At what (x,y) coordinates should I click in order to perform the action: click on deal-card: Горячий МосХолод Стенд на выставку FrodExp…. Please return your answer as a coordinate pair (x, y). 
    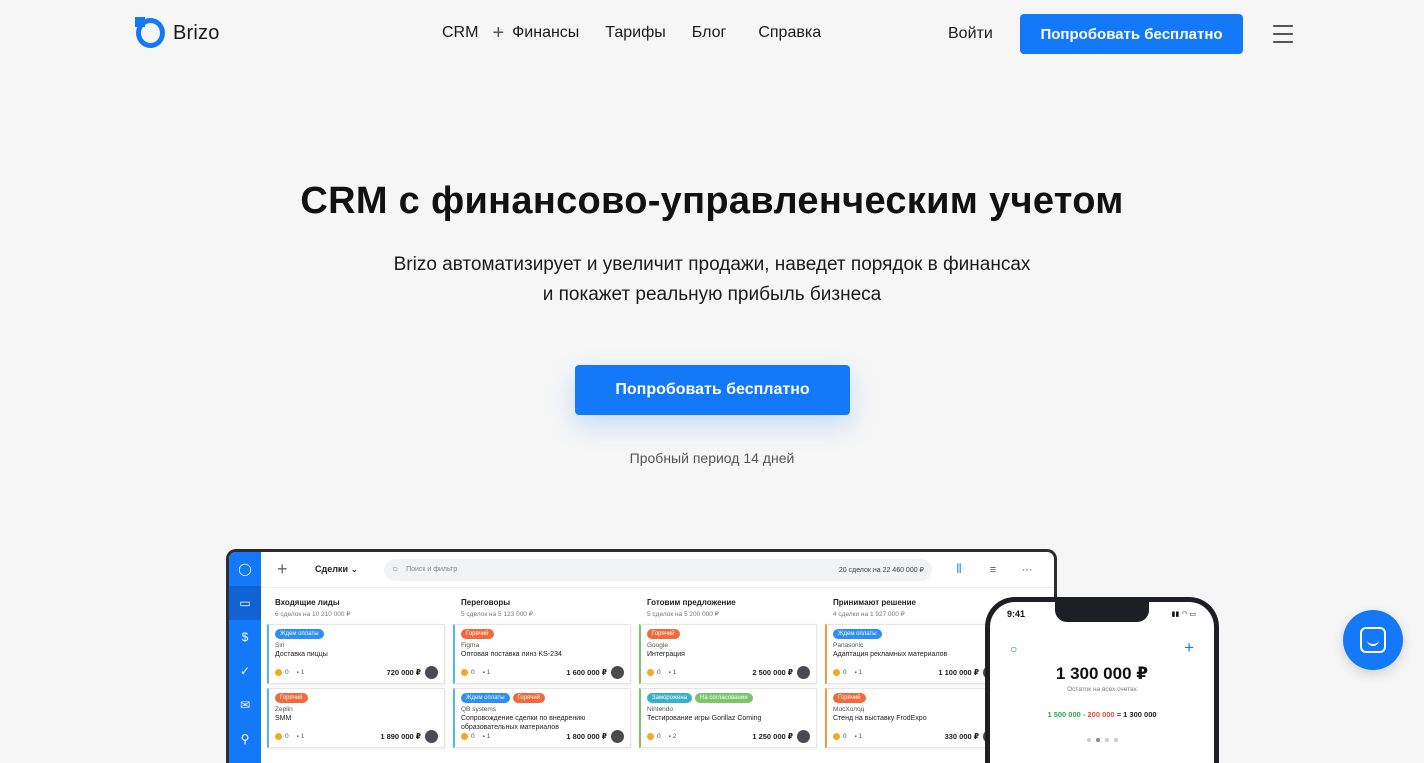
    Looking at the image, I should click on (914, 718).